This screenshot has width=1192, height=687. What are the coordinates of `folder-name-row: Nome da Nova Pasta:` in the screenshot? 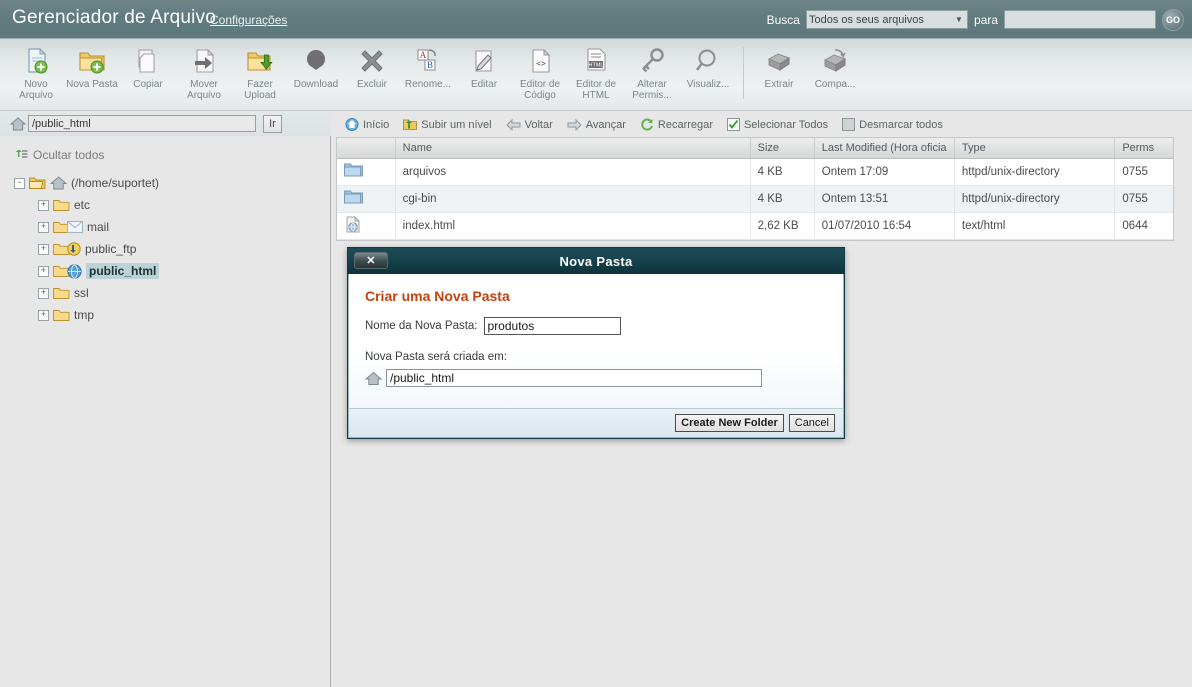 It's located at (596, 326).